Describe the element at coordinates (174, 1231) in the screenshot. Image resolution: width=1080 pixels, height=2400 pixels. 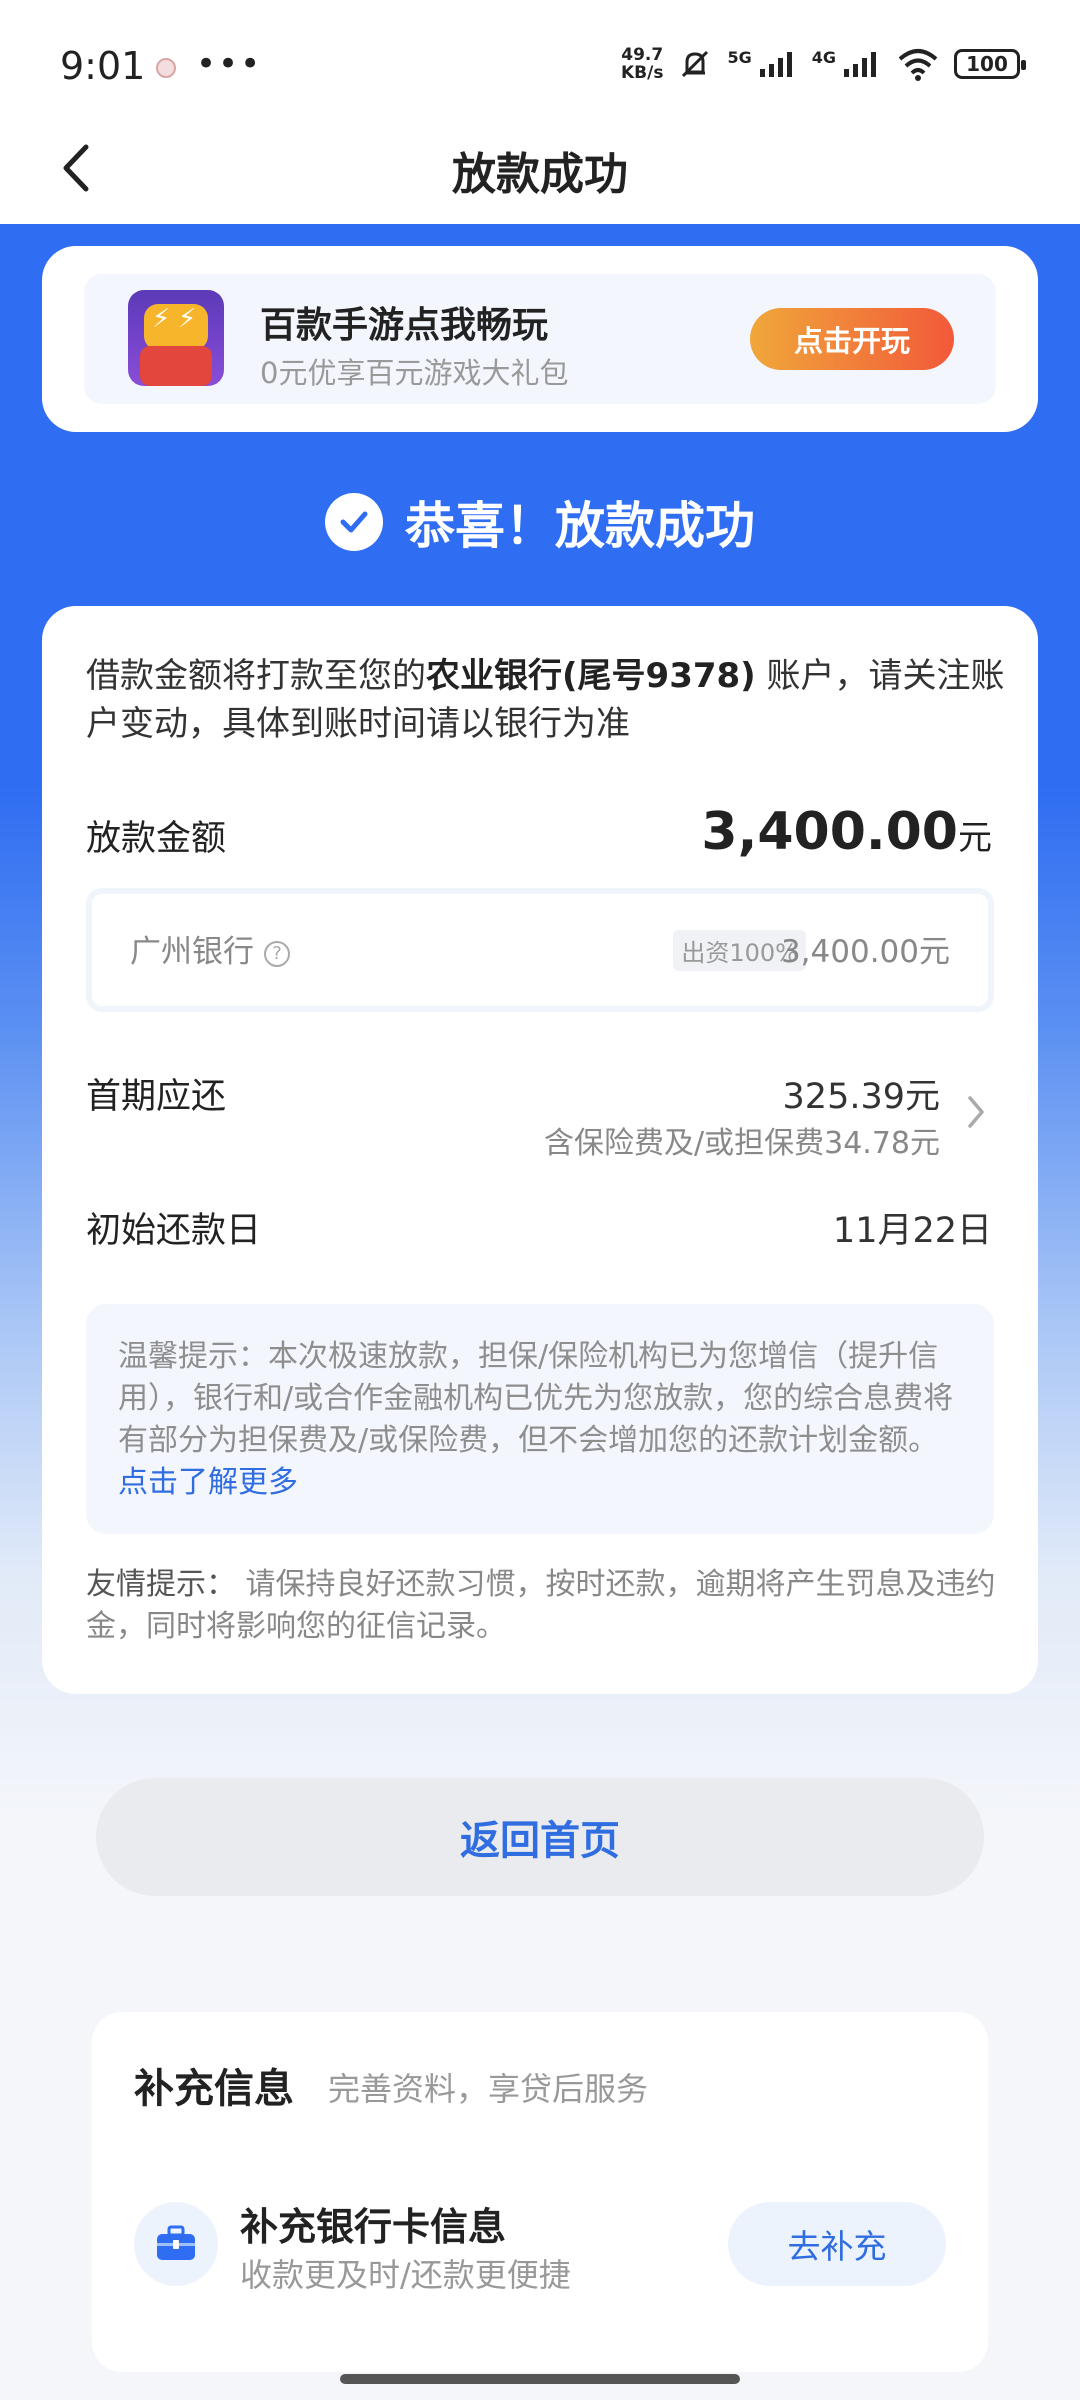
I see `repay-date-label: 初始还款日` at that location.